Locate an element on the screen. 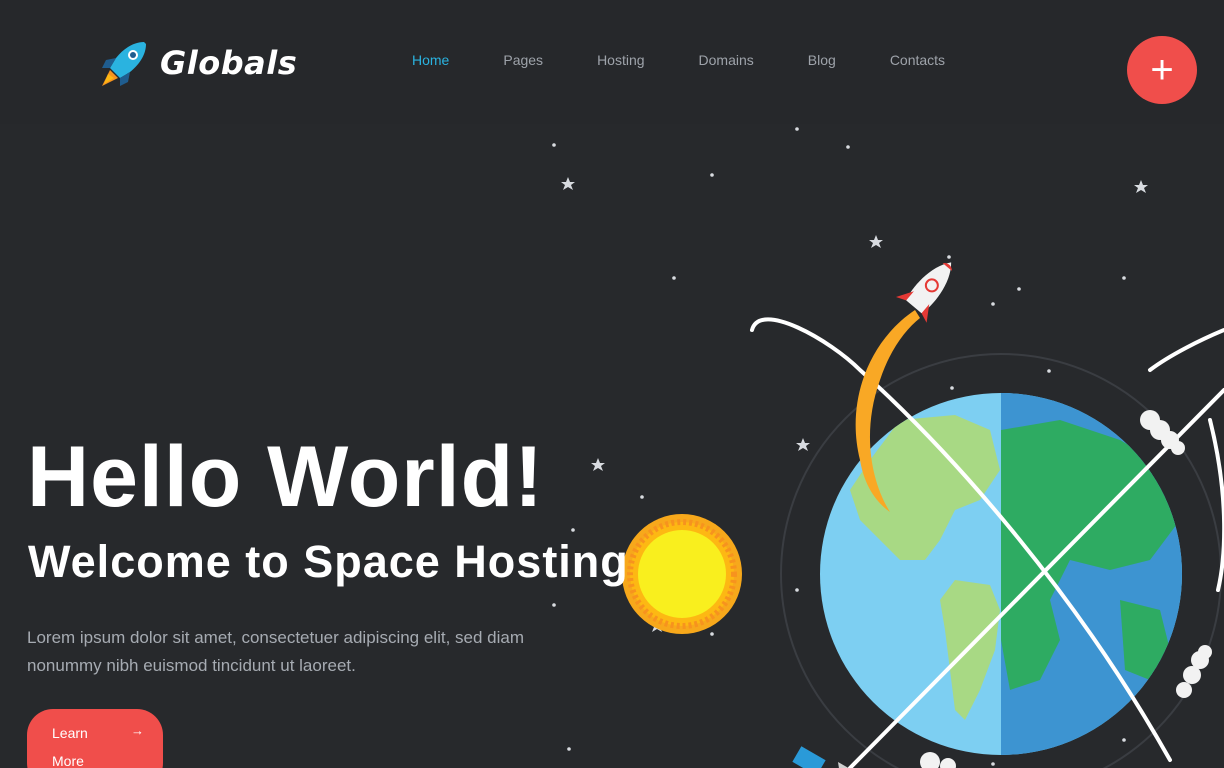 Image resolution: width=1224 pixels, height=768 pixels. nav-item-blog: Blog is located at coordinates (822, 60).